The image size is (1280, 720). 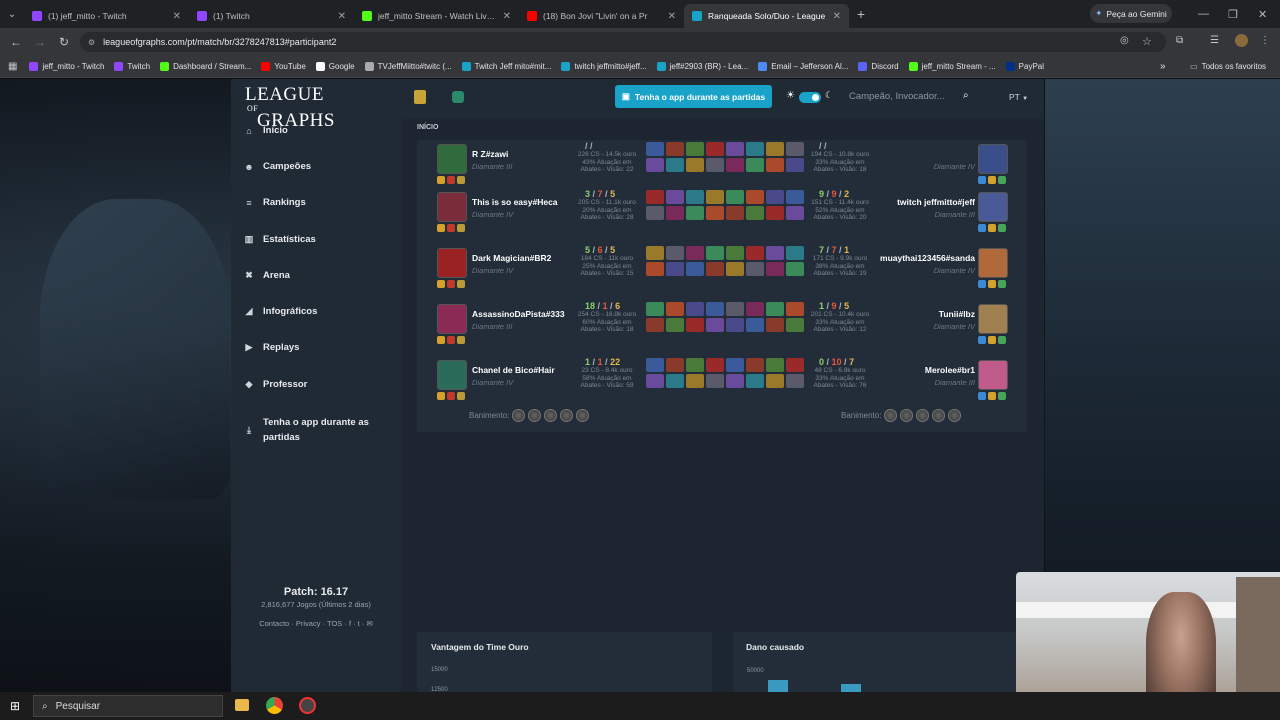 I want to click on player-name-left: AssassinoDaPista#333, so click(x=518, y=314).